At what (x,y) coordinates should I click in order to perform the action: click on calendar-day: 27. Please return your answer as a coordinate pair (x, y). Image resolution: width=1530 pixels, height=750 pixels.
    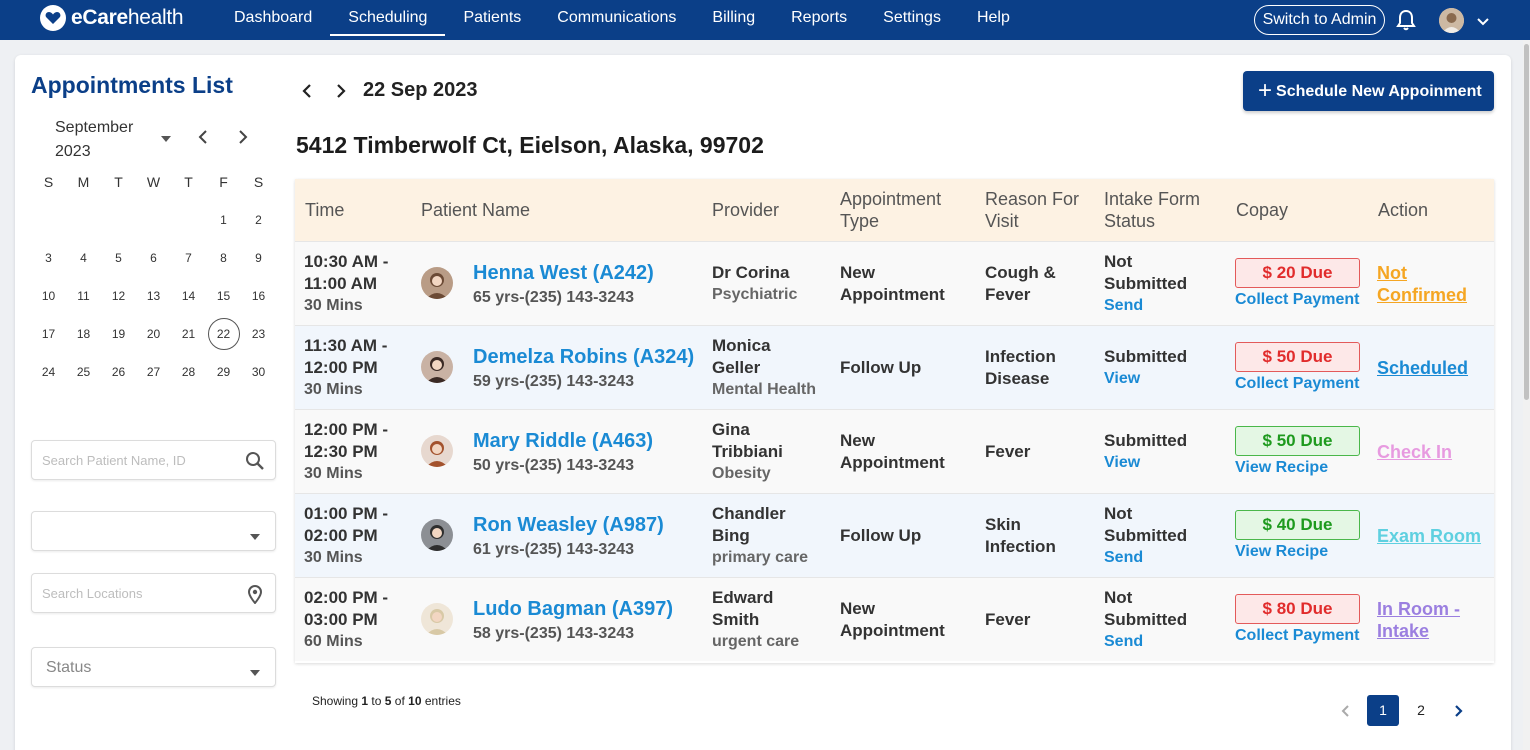
    Looking at the image, I should click on (153, 372).